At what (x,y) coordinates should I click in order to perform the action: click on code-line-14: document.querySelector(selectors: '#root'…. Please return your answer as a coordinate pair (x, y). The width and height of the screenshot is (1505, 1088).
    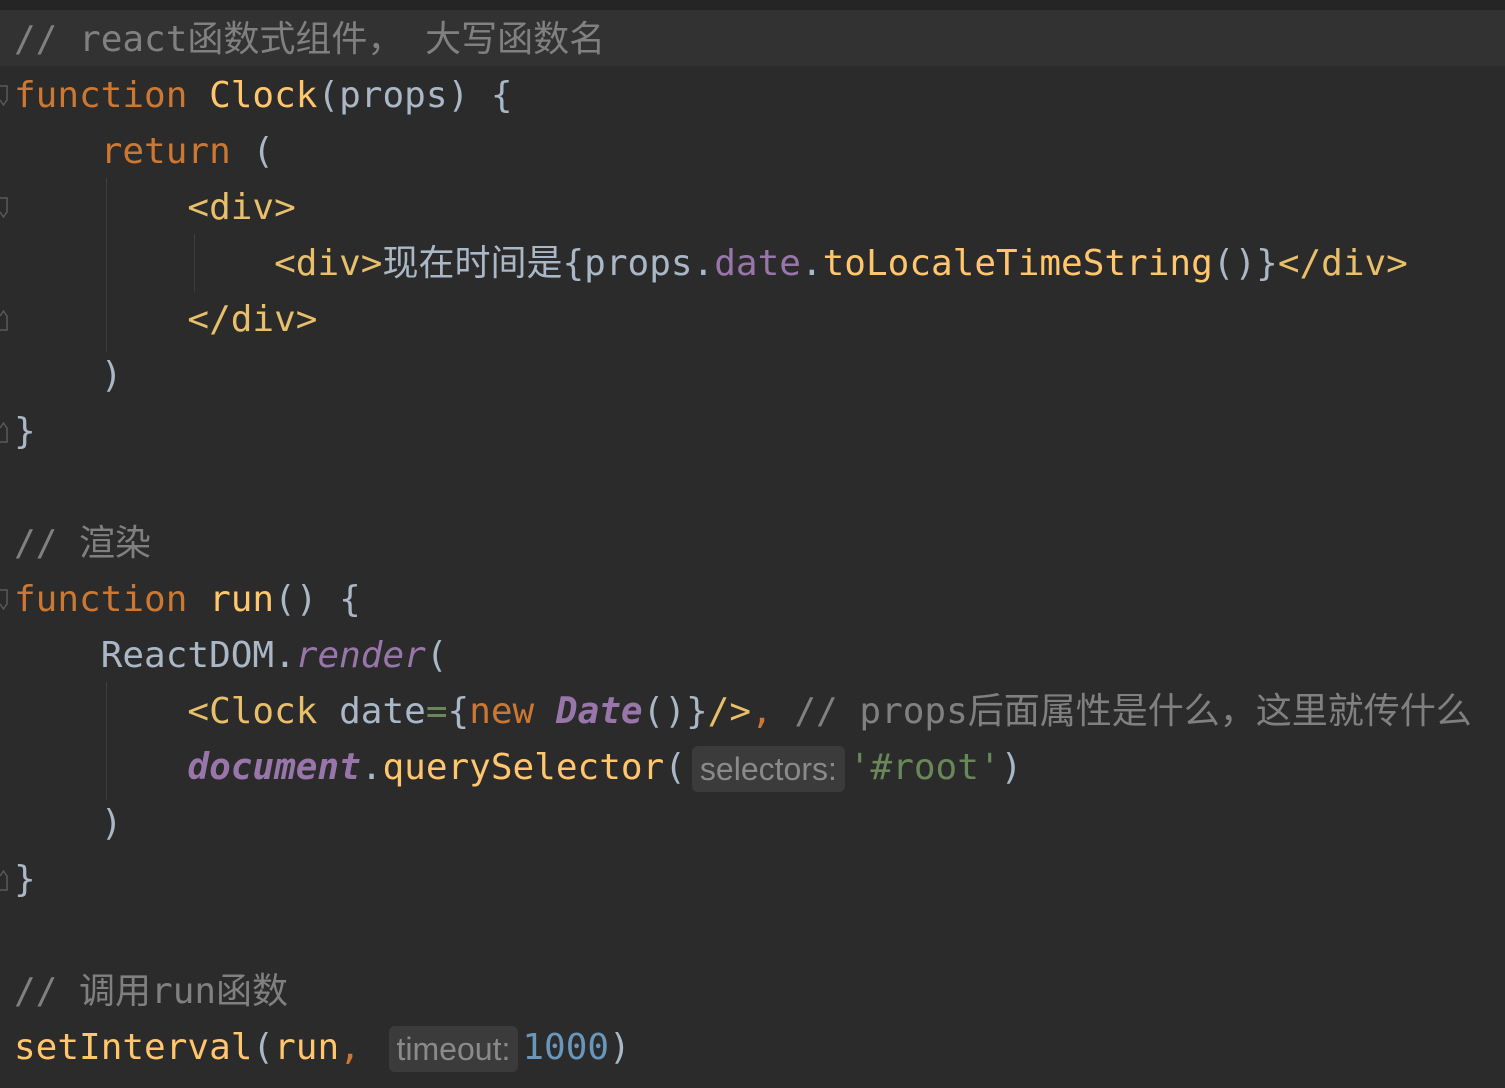
    Looking at the image, I should click on (518, 768).